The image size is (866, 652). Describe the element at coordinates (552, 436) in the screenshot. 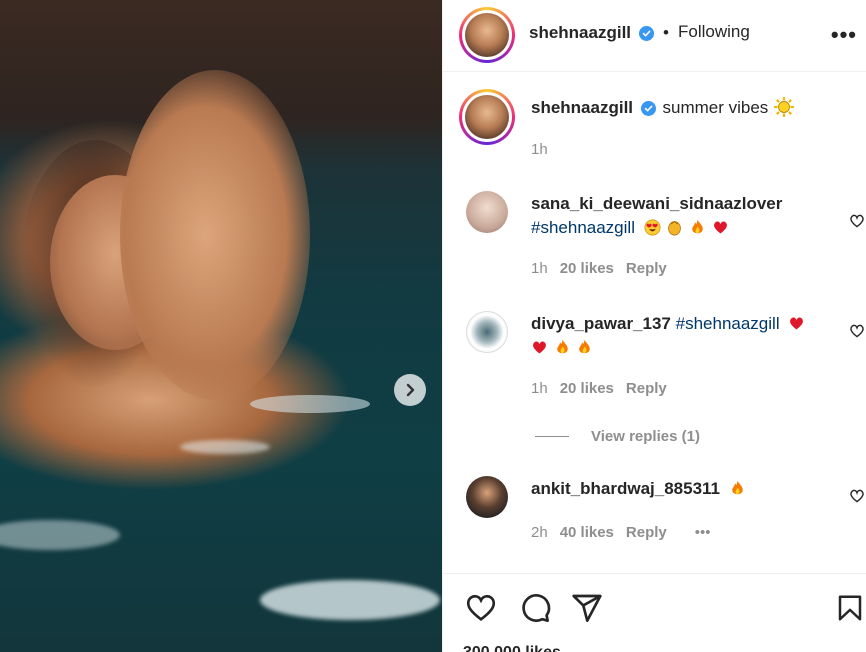

I see `view-replies-line` at that location.